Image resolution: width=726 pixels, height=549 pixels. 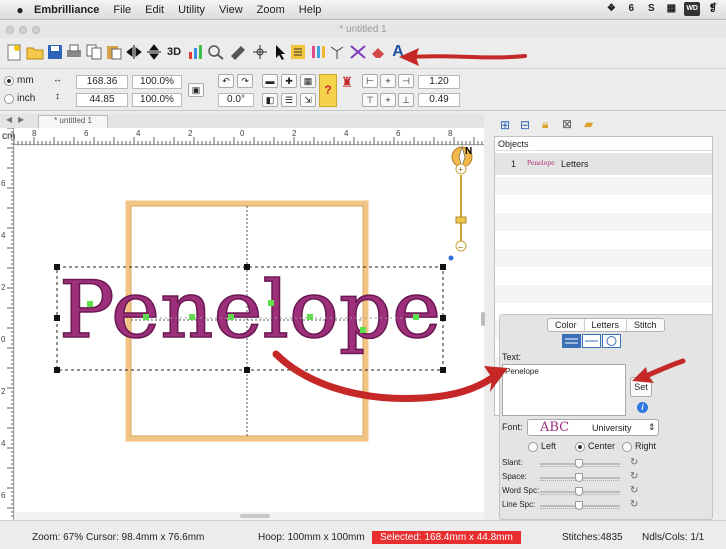 I want to click on menu-app-name: Embrilliance, so click(x=66, y=10).